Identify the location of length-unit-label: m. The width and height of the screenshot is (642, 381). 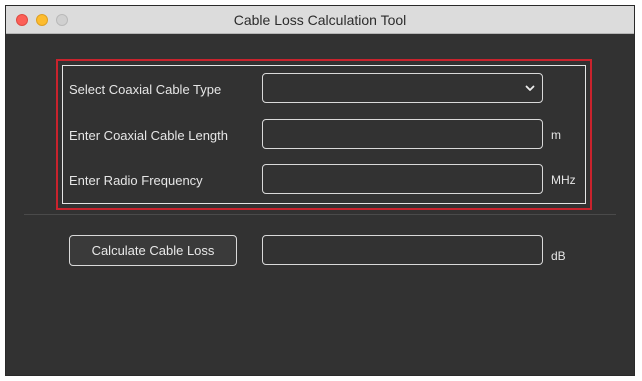
(556, 135).